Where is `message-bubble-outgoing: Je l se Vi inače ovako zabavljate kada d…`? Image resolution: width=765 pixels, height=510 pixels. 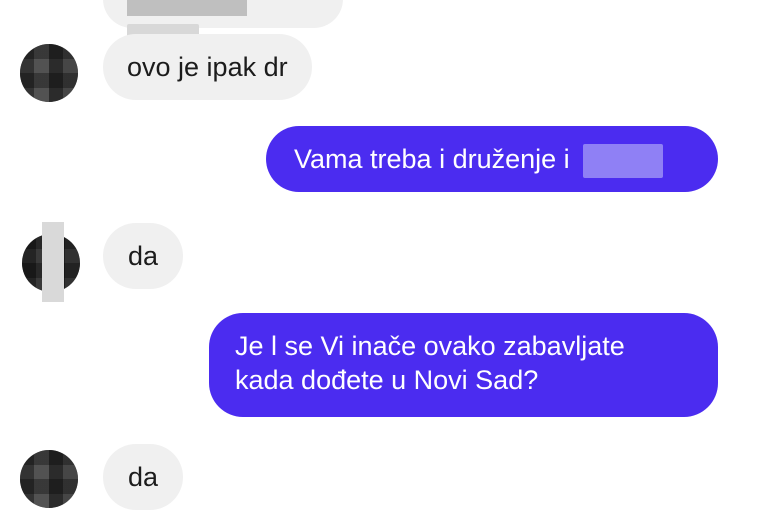 message-bubble-outgoing: Je l se Vi inače ovako zabavljate kada d… is located at coordinates (463, 365).